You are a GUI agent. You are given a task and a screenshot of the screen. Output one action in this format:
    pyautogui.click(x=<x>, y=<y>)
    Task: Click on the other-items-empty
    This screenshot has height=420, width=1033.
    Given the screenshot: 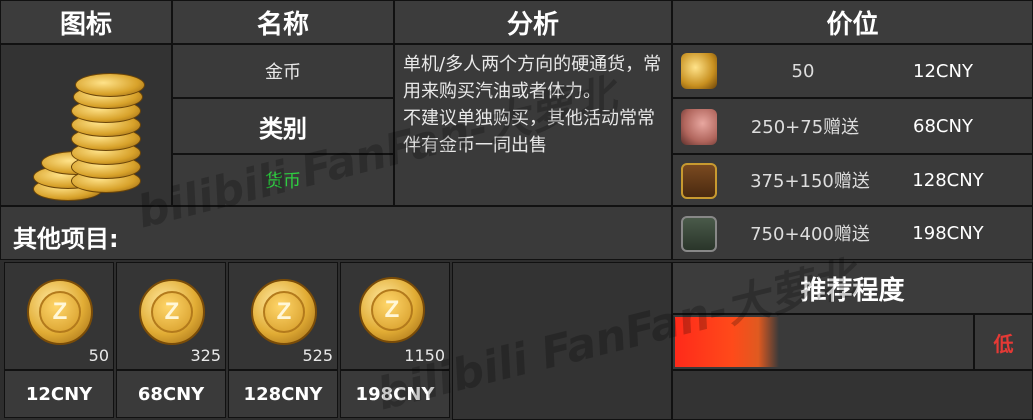 What is the action you would take?
    pyautogui.click(x=562, y=341)
    